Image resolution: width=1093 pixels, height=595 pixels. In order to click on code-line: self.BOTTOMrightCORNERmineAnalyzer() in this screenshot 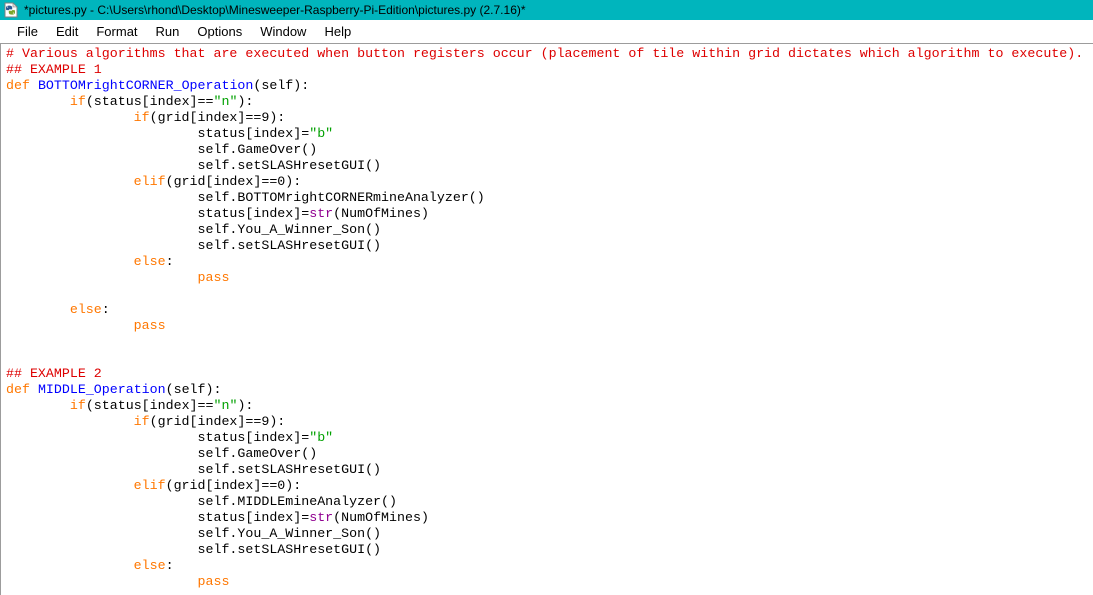, I will do `click(549, 198)`.